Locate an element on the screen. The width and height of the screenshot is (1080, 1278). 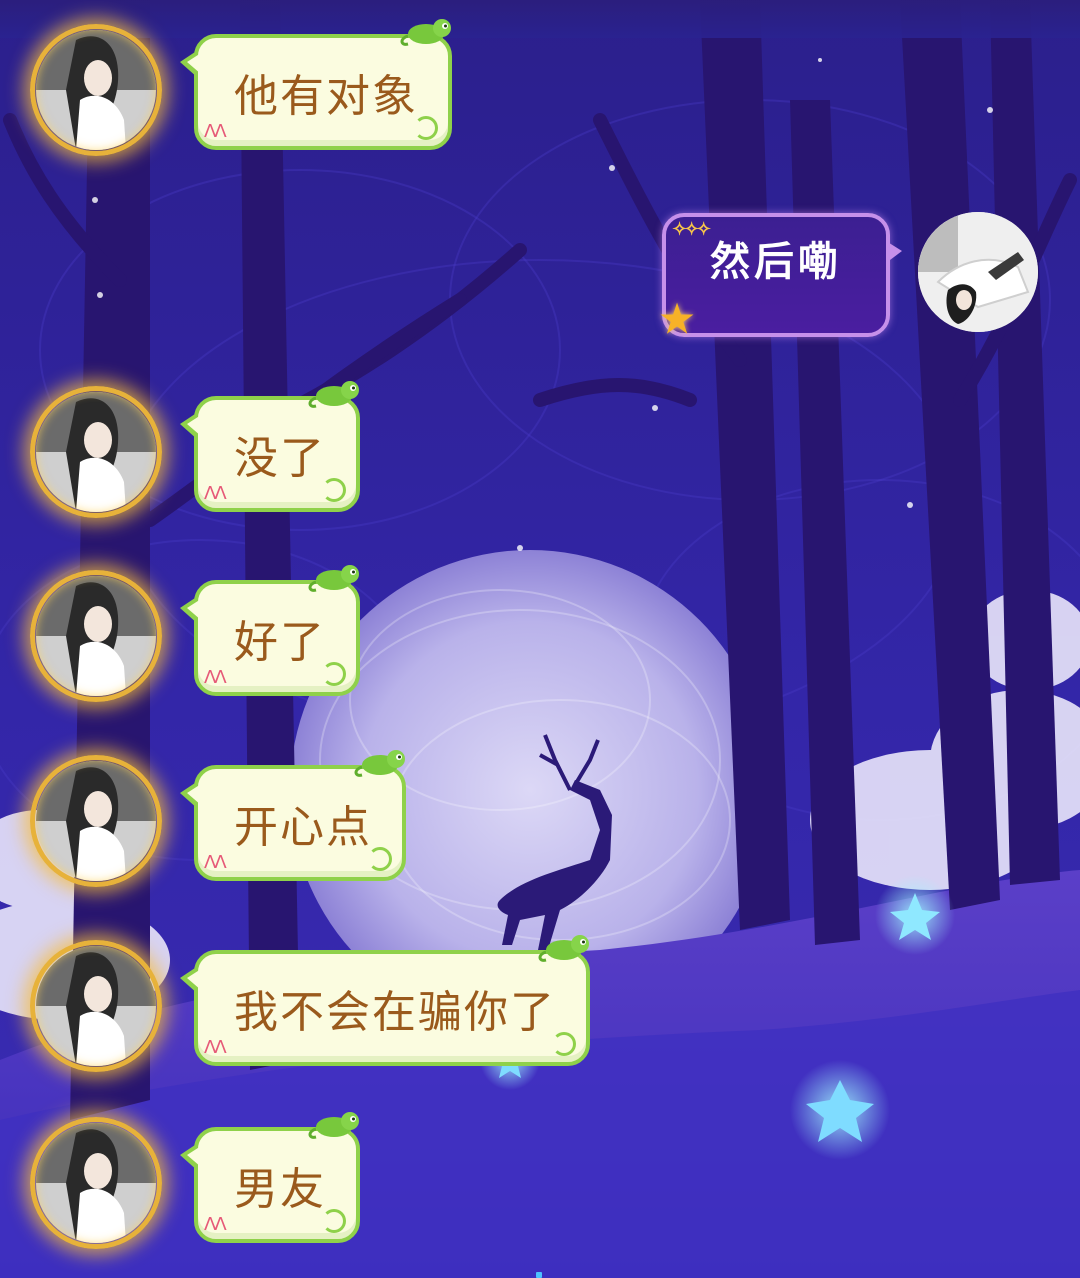
message-text: 他有对象 is located at coordinates (326, 96).